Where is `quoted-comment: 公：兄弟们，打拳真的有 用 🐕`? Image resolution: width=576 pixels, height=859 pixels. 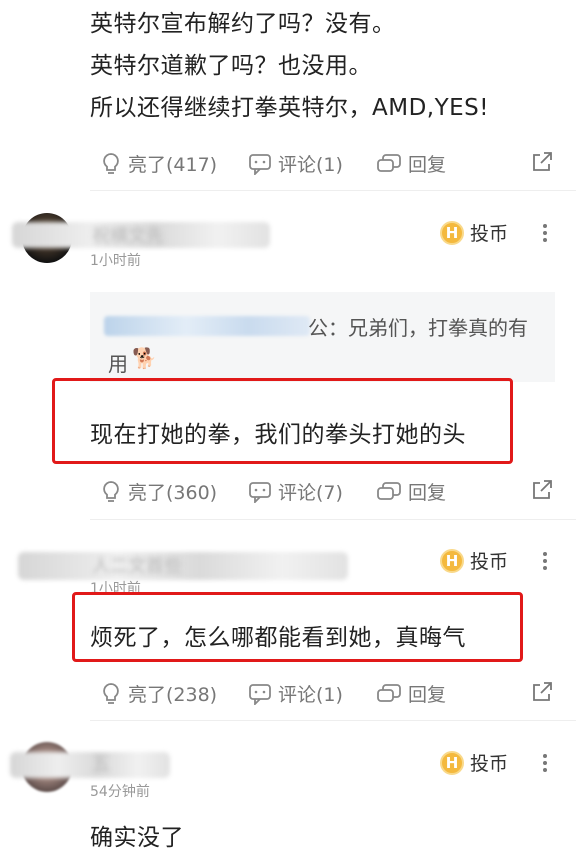
quoted-comment: 公：兄弟们，打拳真的有 用 🐕 is located at coordinates (322, 337).